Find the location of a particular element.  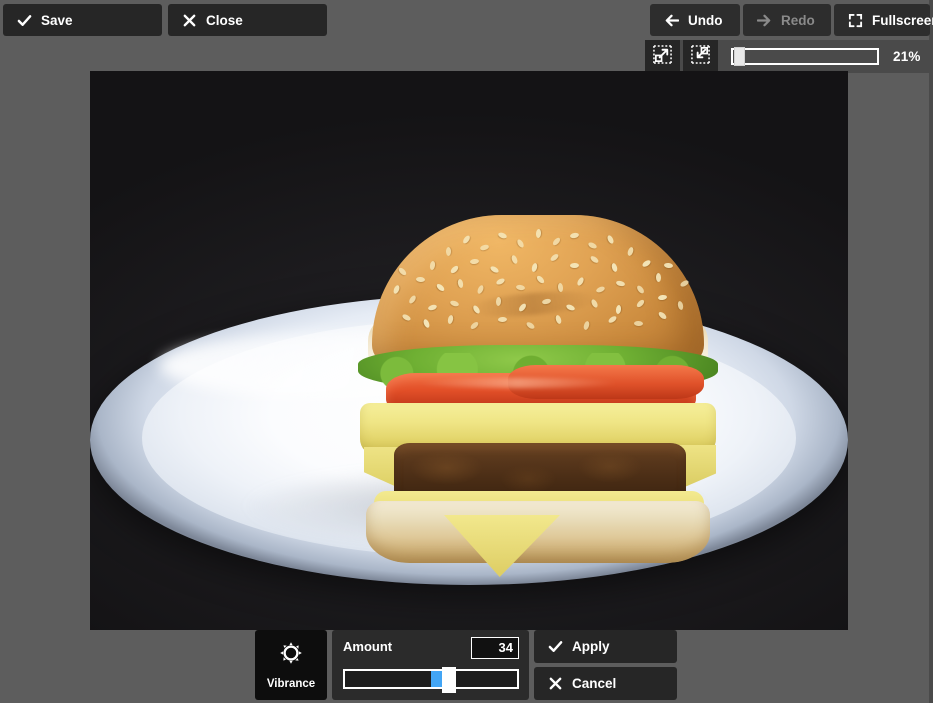

amount-slider-handle is located at coordinates (448, 680).